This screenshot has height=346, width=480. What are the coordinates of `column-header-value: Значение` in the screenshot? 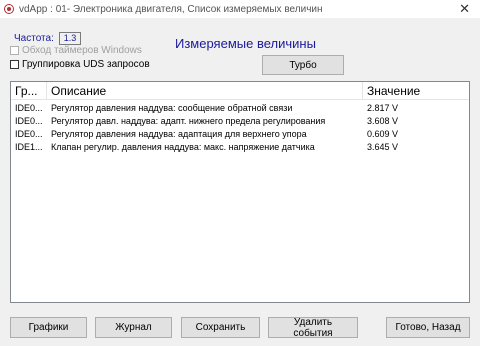 It's located at (416, 90).